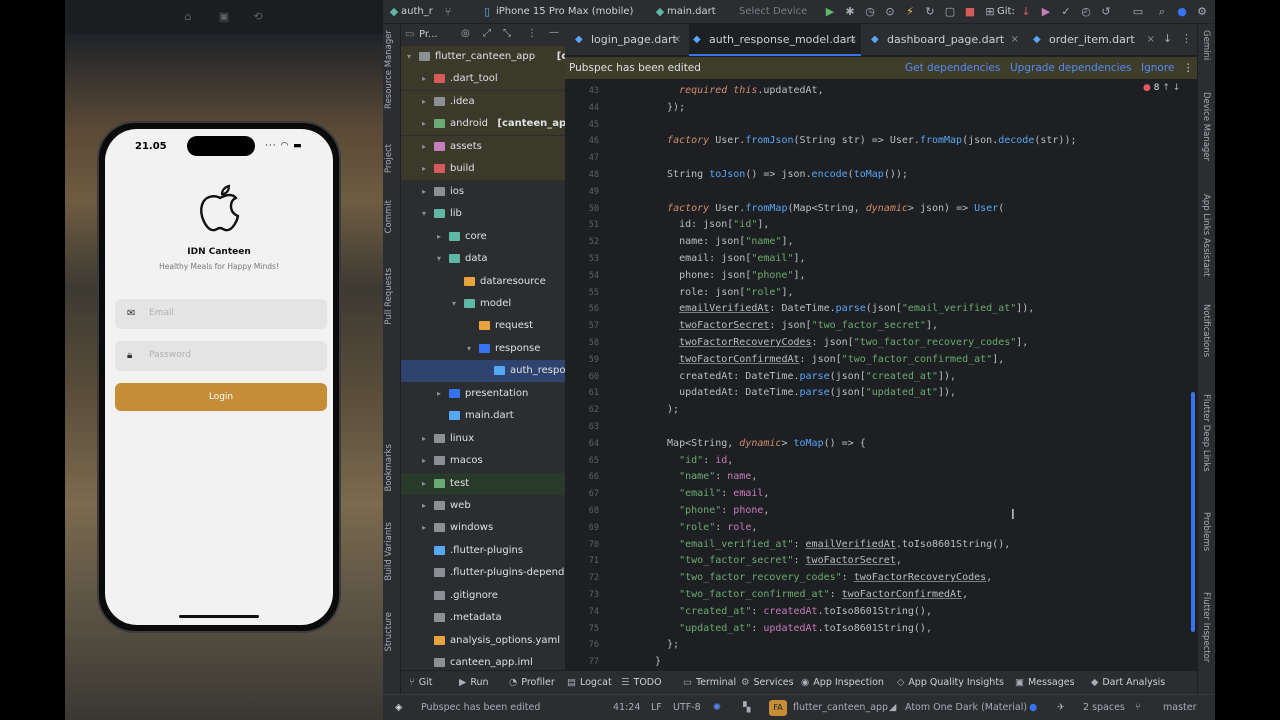  Describe the element at coordinates (483, 596) in the screenshot. I see `tree-item: .gitignore` at that location.